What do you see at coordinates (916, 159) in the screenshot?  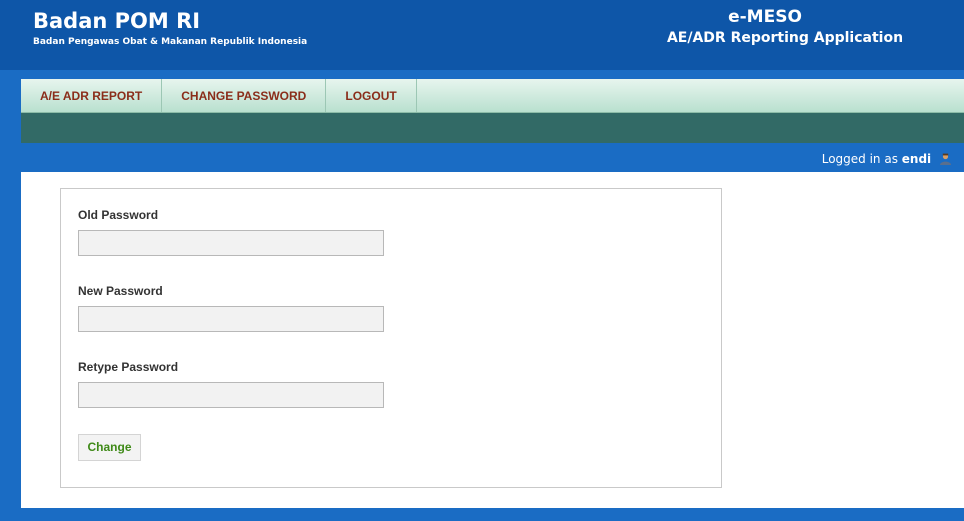 I see `username: endi` at bounding box center [916, 159].